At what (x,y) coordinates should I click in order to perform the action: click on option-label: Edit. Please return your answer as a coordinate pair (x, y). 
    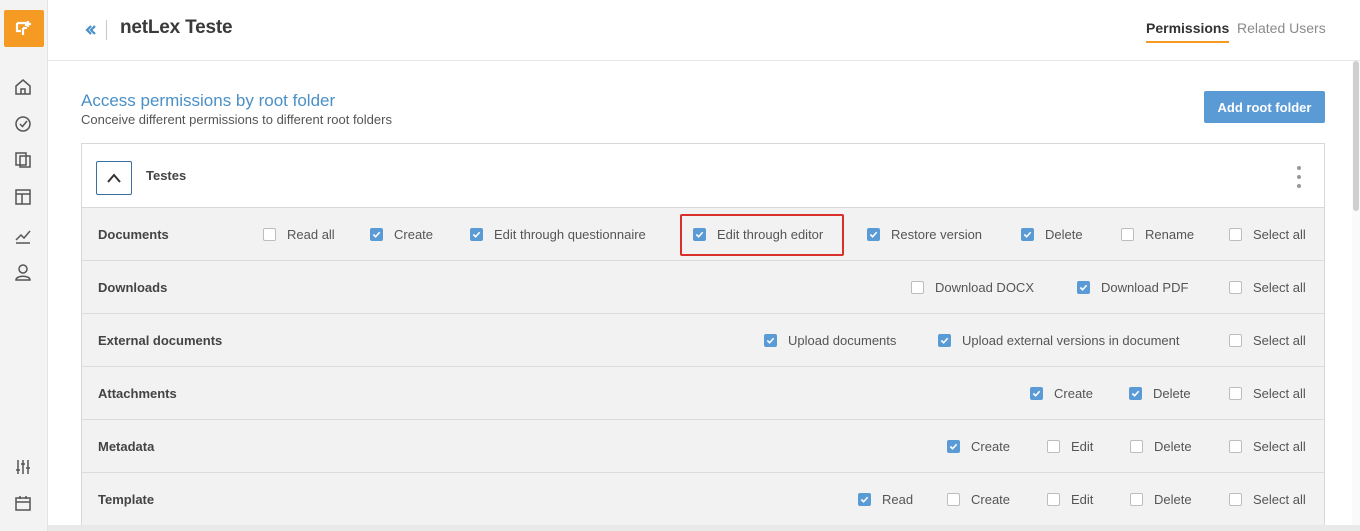
    Looking at the image, I should click on (1082, 499).